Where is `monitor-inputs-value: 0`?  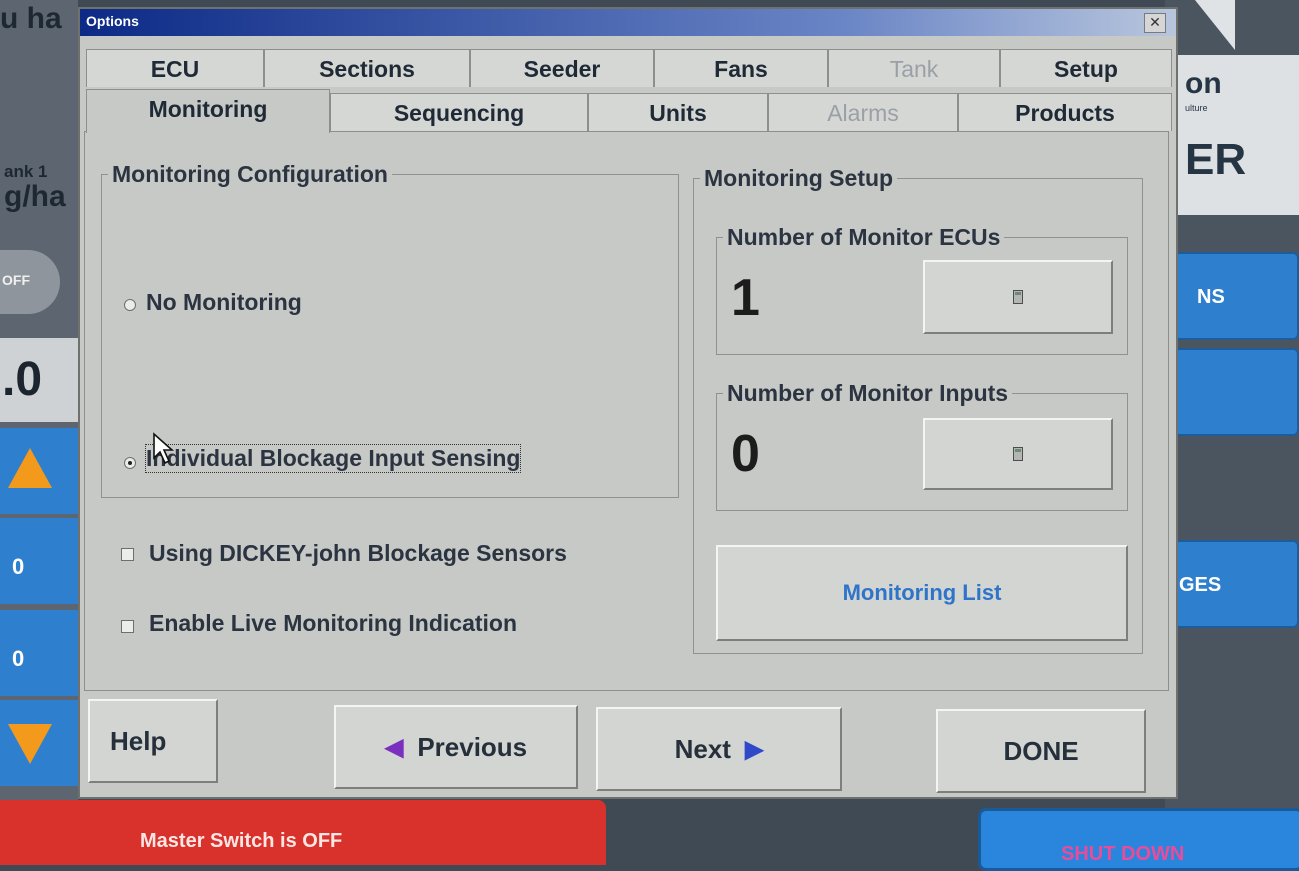 monitor-inputs-value: 0 is located at coordinates (745, 454).